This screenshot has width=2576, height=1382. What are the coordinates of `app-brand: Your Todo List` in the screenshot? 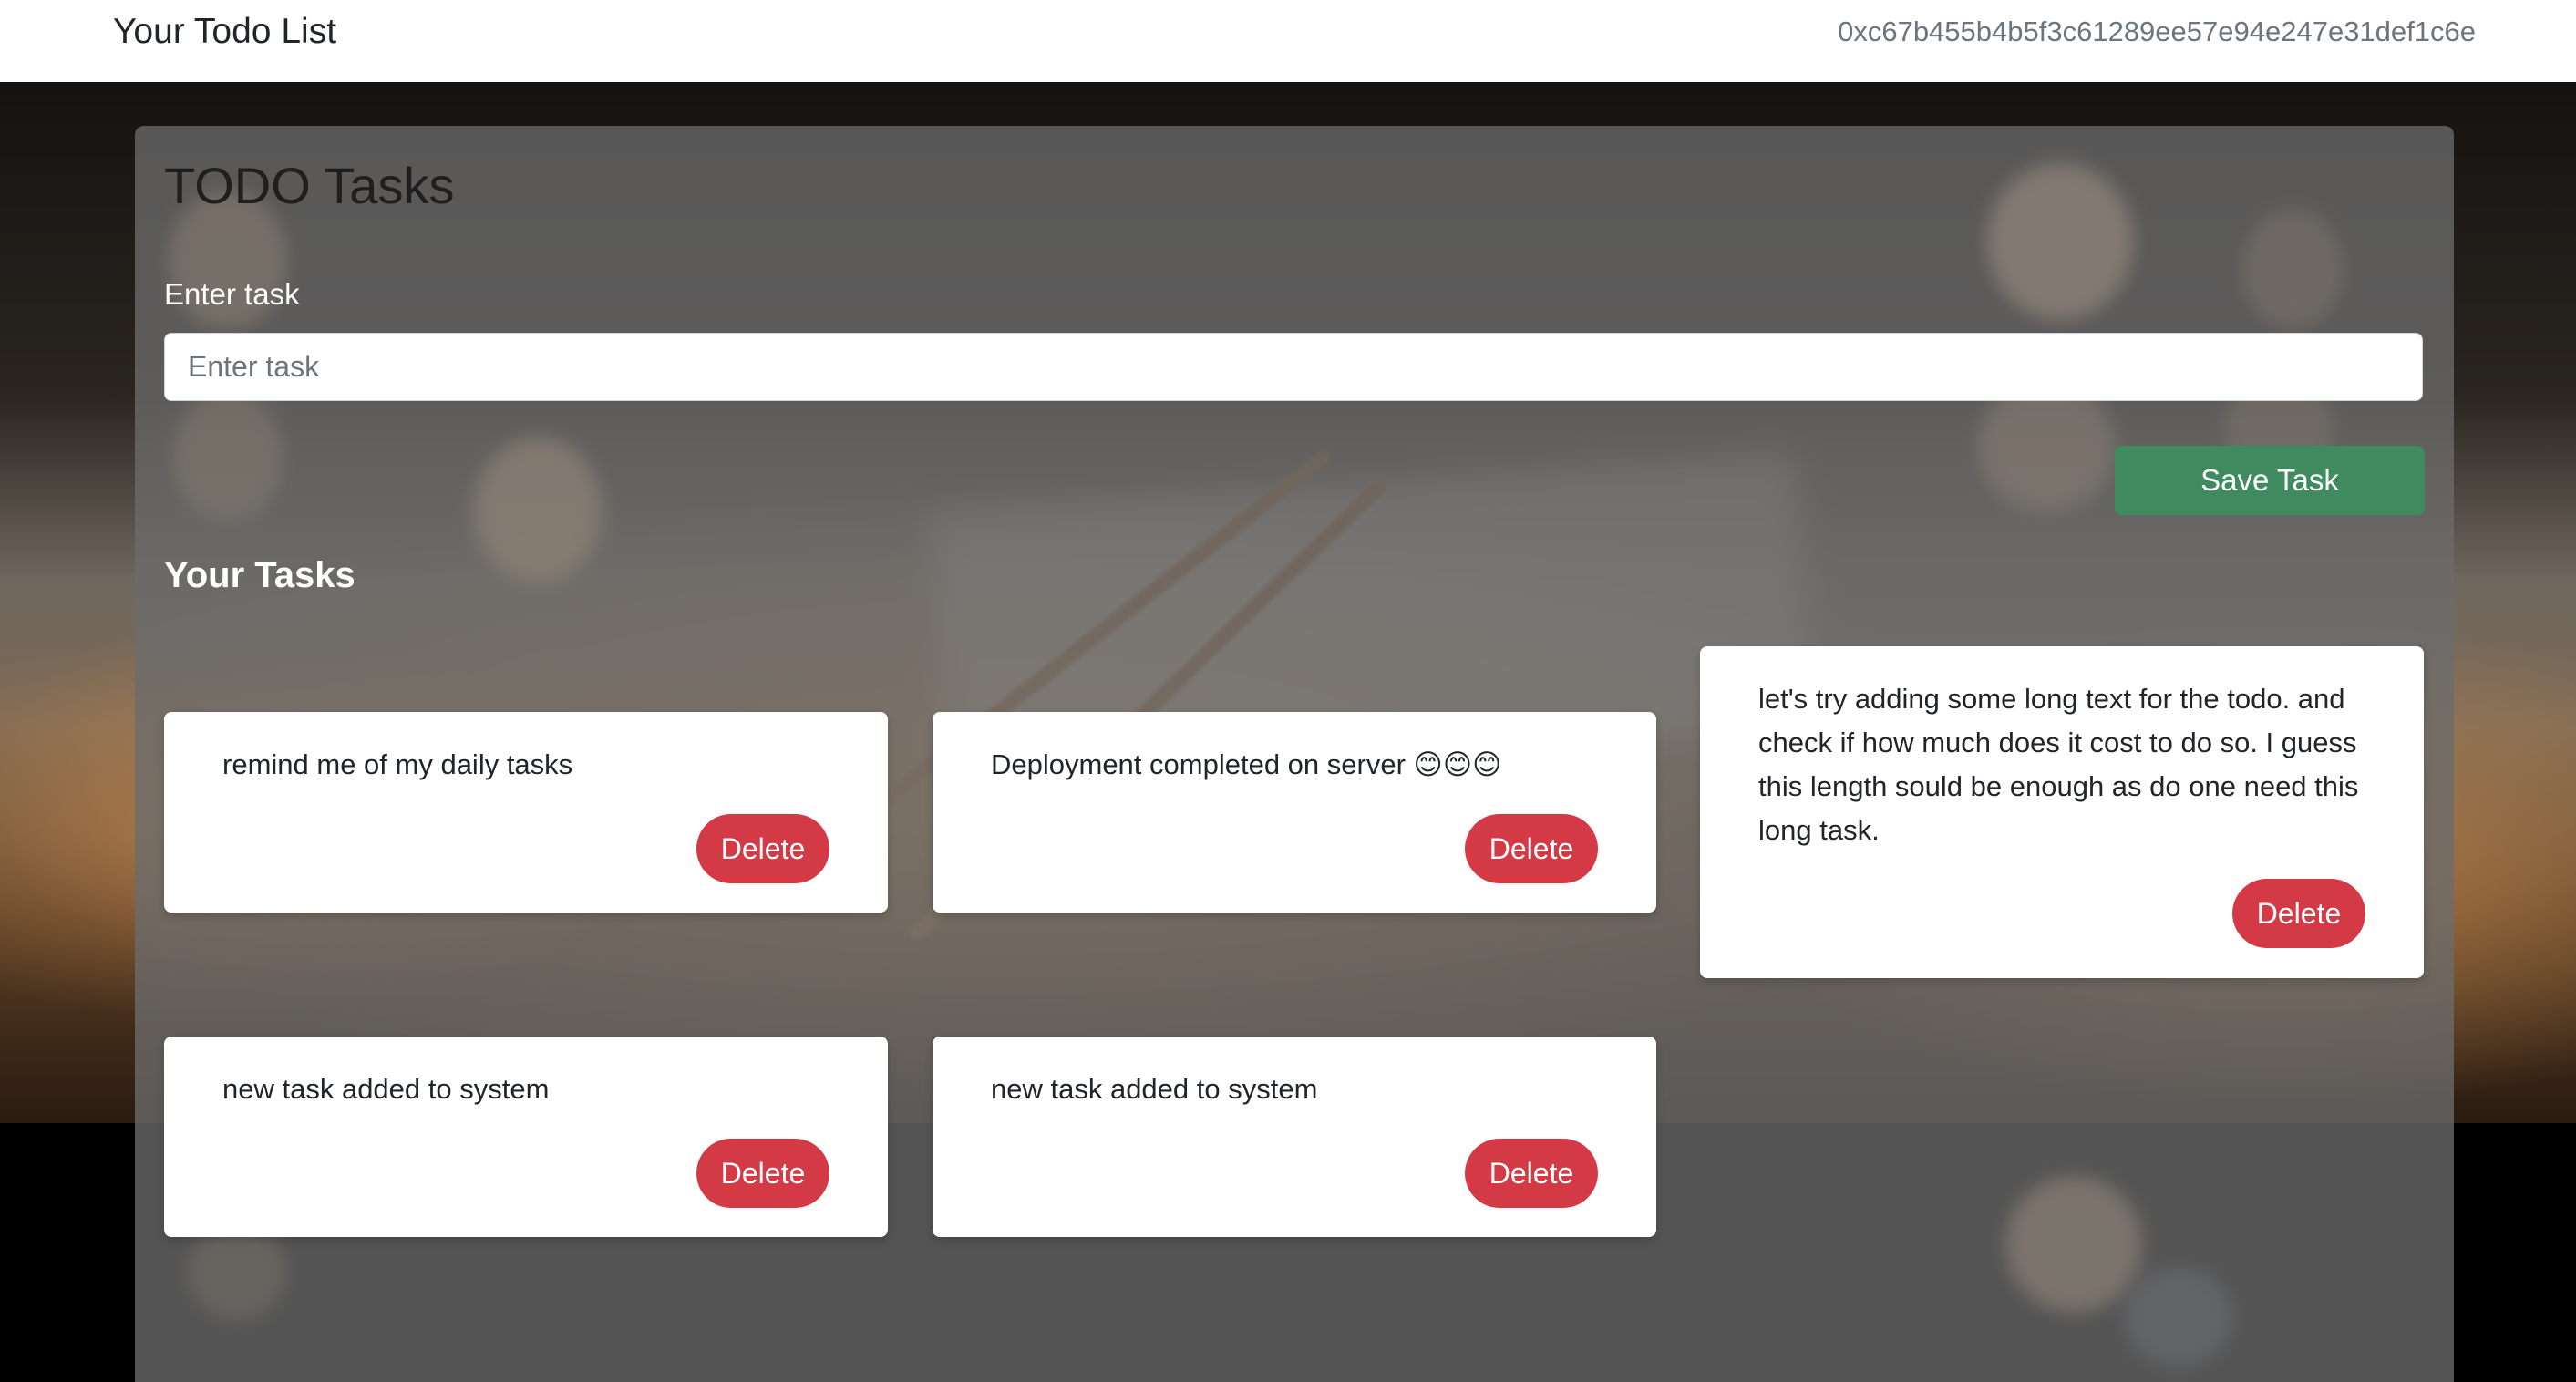 It's located at (224, 32).